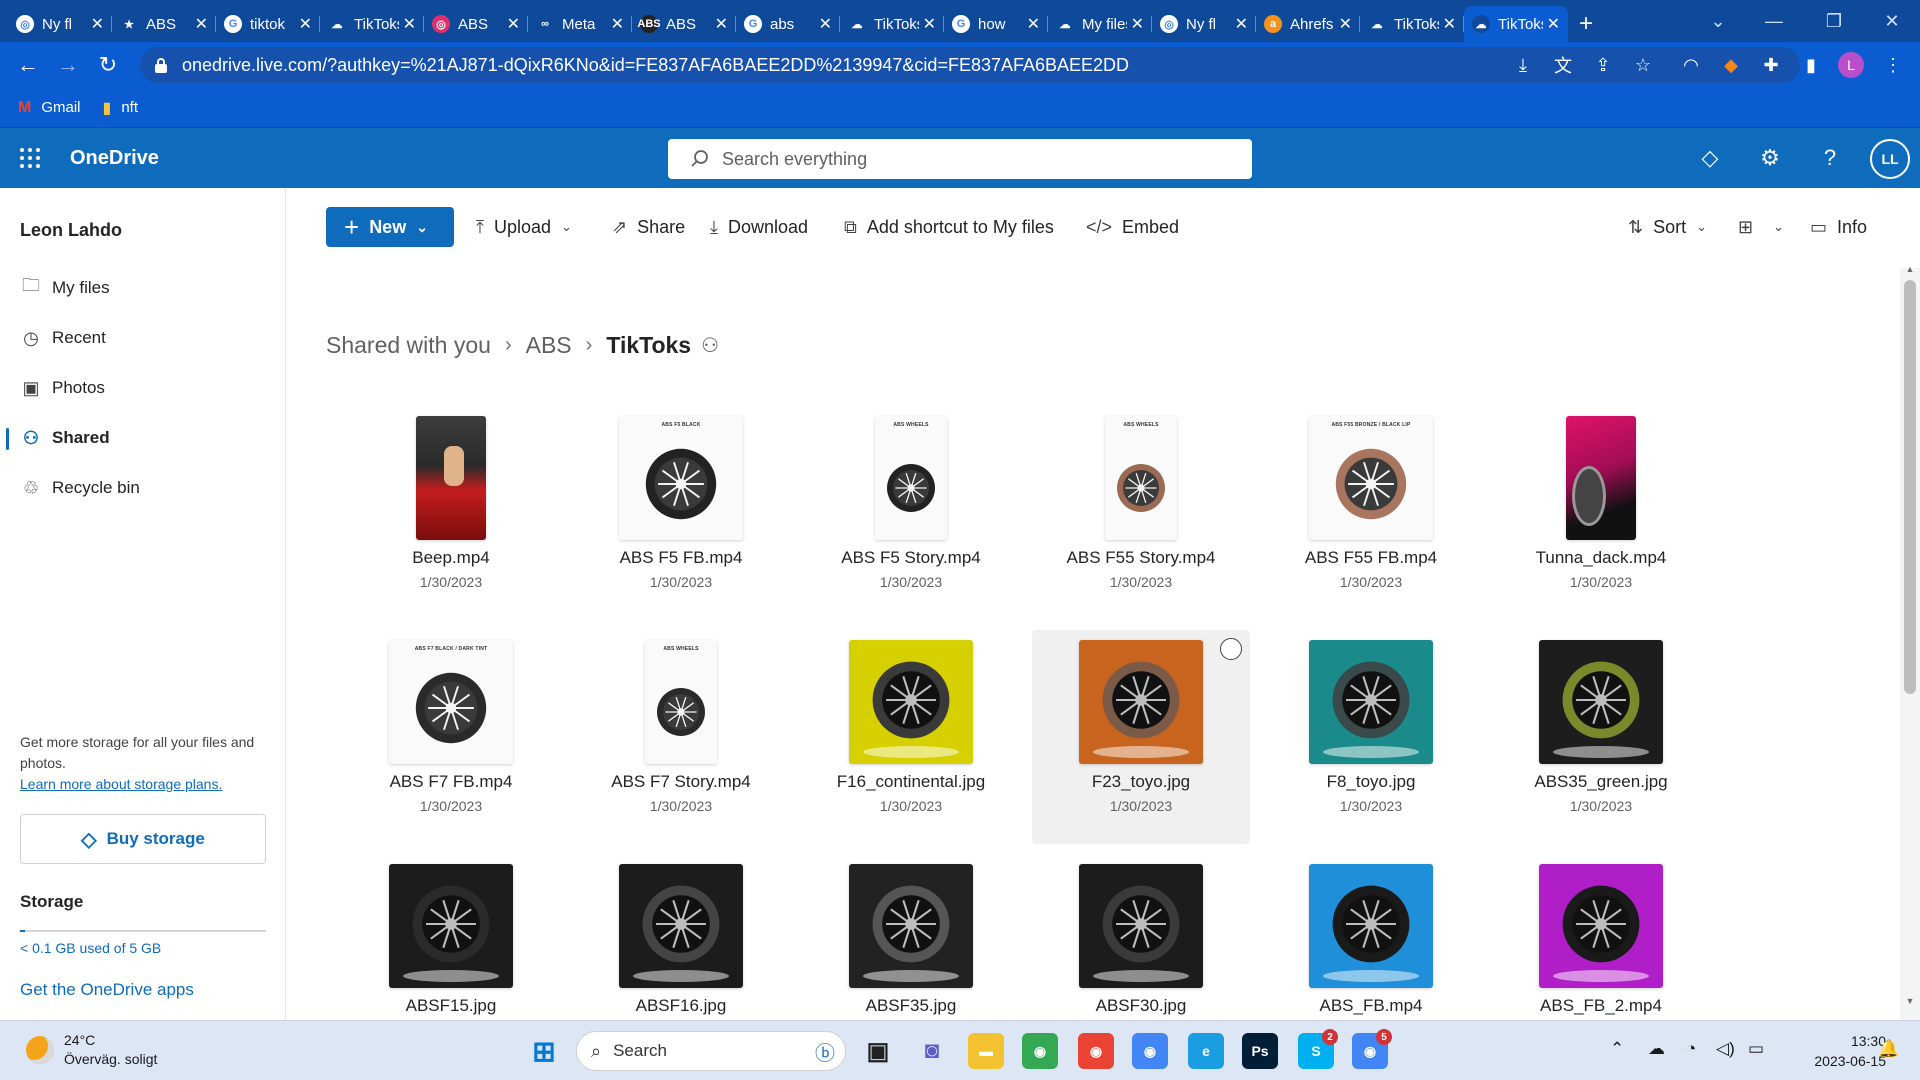 The width and height of the screenshot is (1920, 1080). Describe the element at coordinates (1617, 1049) in the screenshot. I see `show-hidden-icons-chevron-icon: ⌃` at that location.